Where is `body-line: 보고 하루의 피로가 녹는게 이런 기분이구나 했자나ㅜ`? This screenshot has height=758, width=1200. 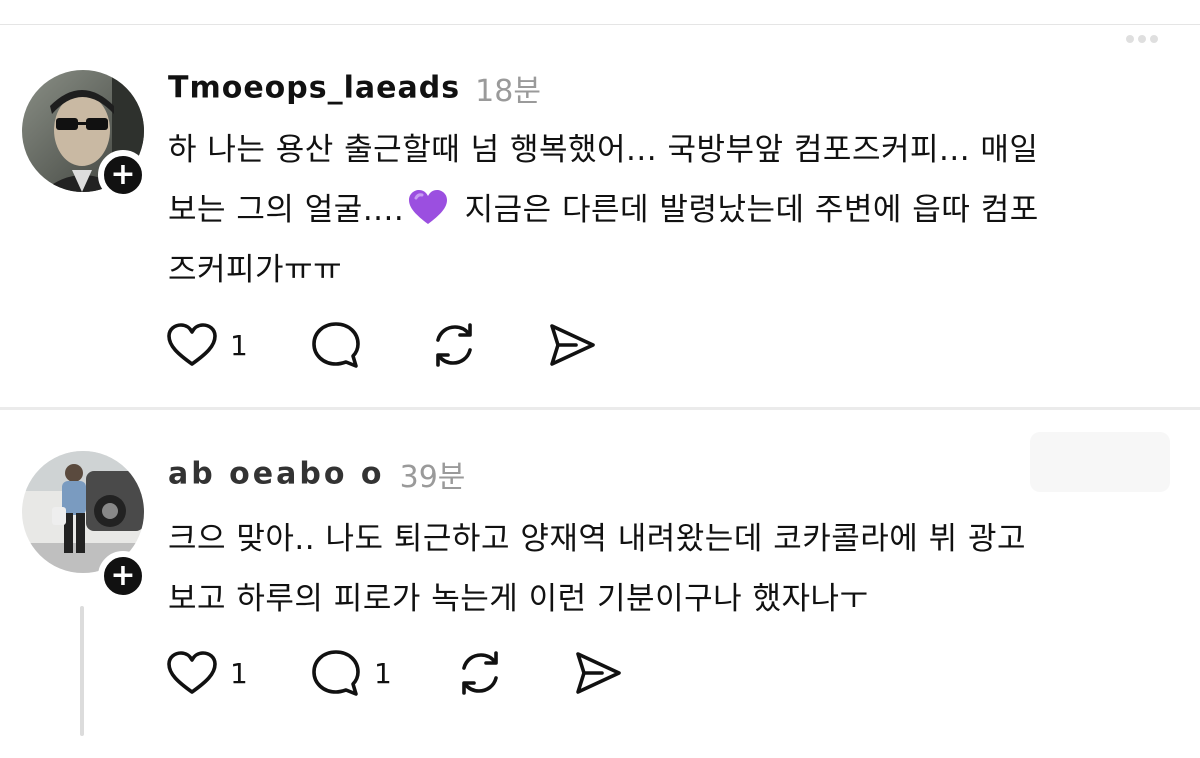 body-line: 보고 하루의 피로가 녹는게 이런 기분이구나 했자나ㅜ is located at coordinates (518, 599).